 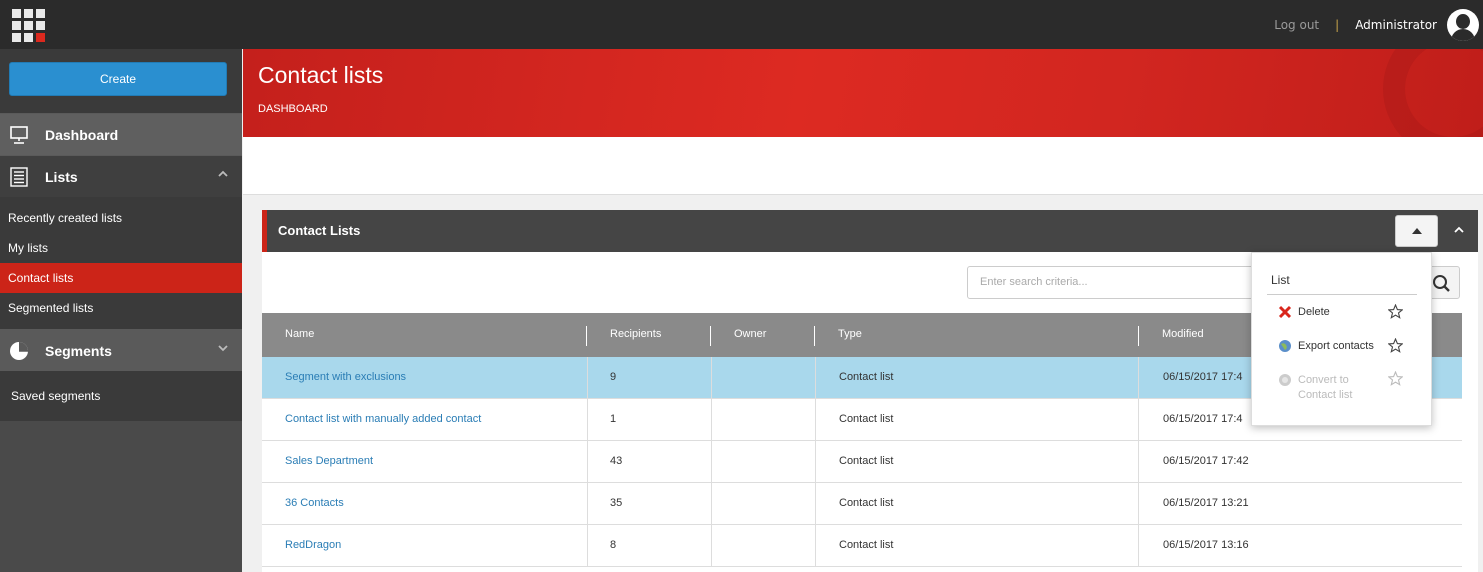 I want to click on sidebar-item-saved-segments: Saved segments, so click(x=121, y=396).